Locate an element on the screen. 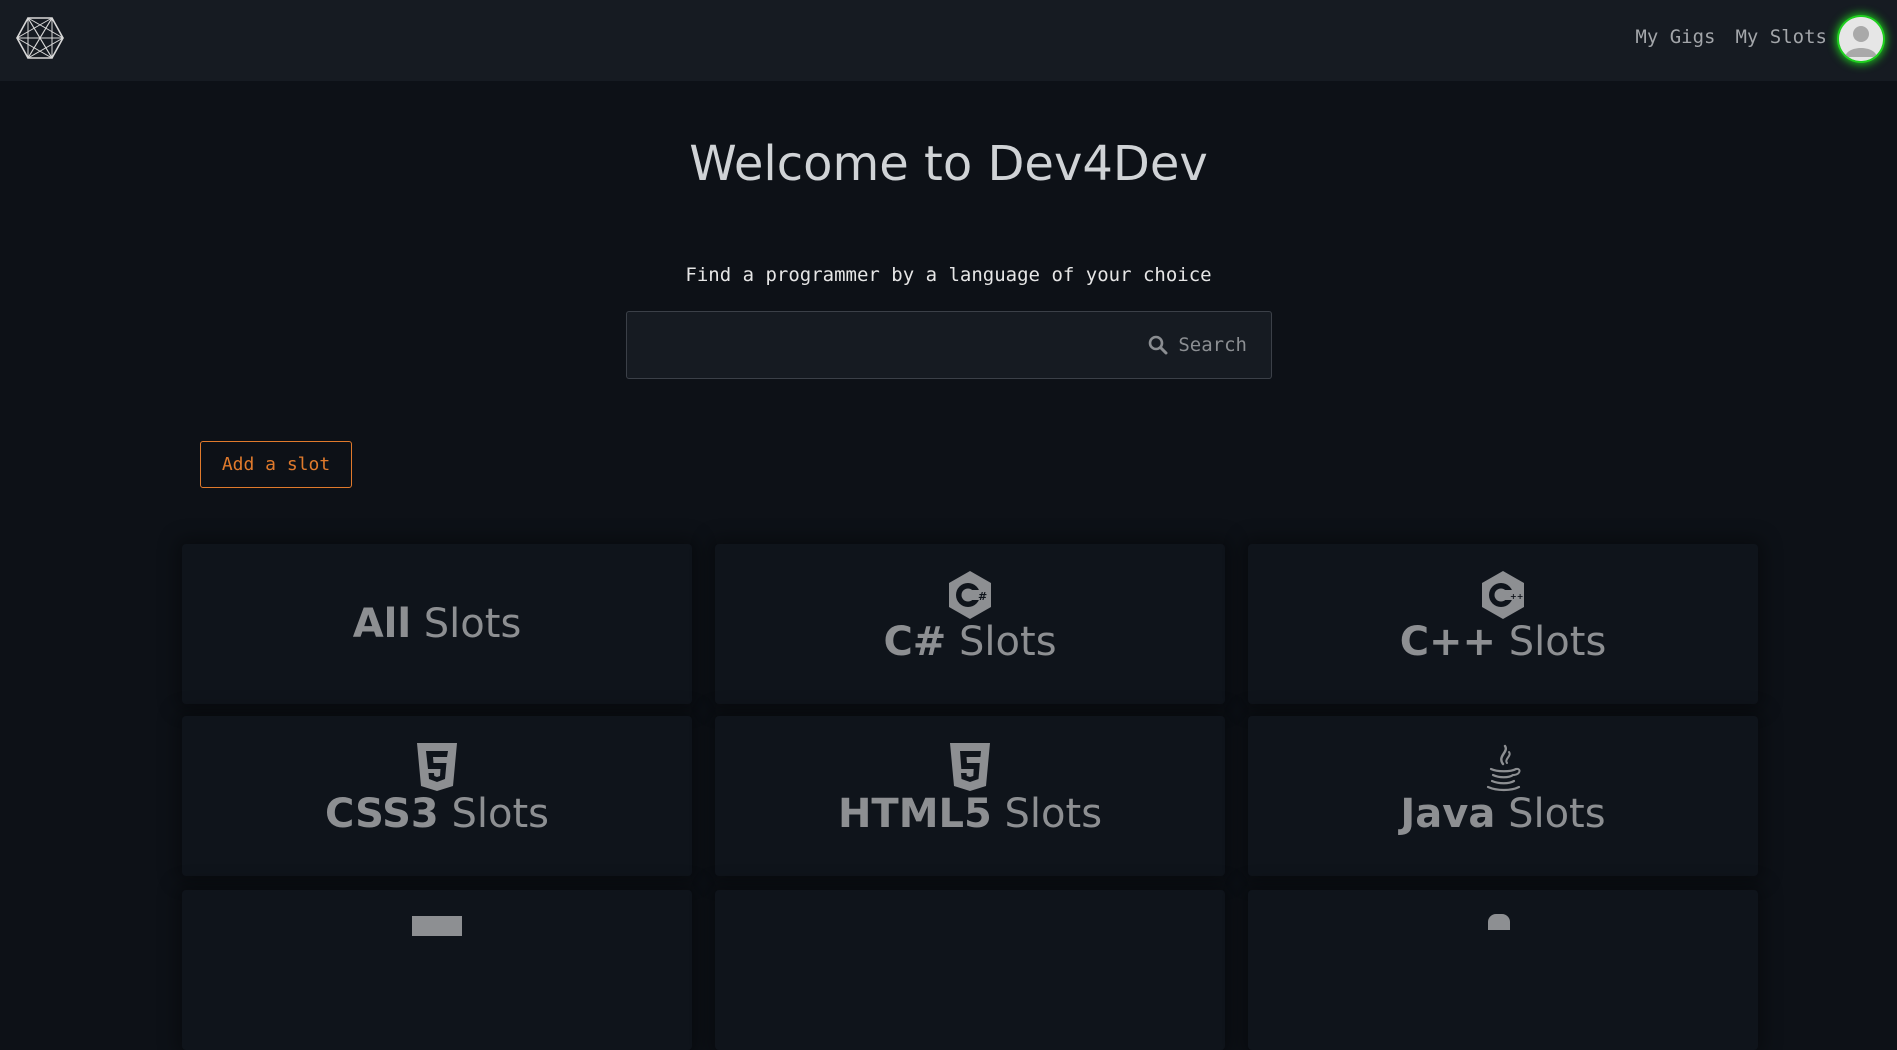 The width and height of the screenshot is (1897, 1050). card-label: HTML5 Slots is located at coordinates (970, 814).